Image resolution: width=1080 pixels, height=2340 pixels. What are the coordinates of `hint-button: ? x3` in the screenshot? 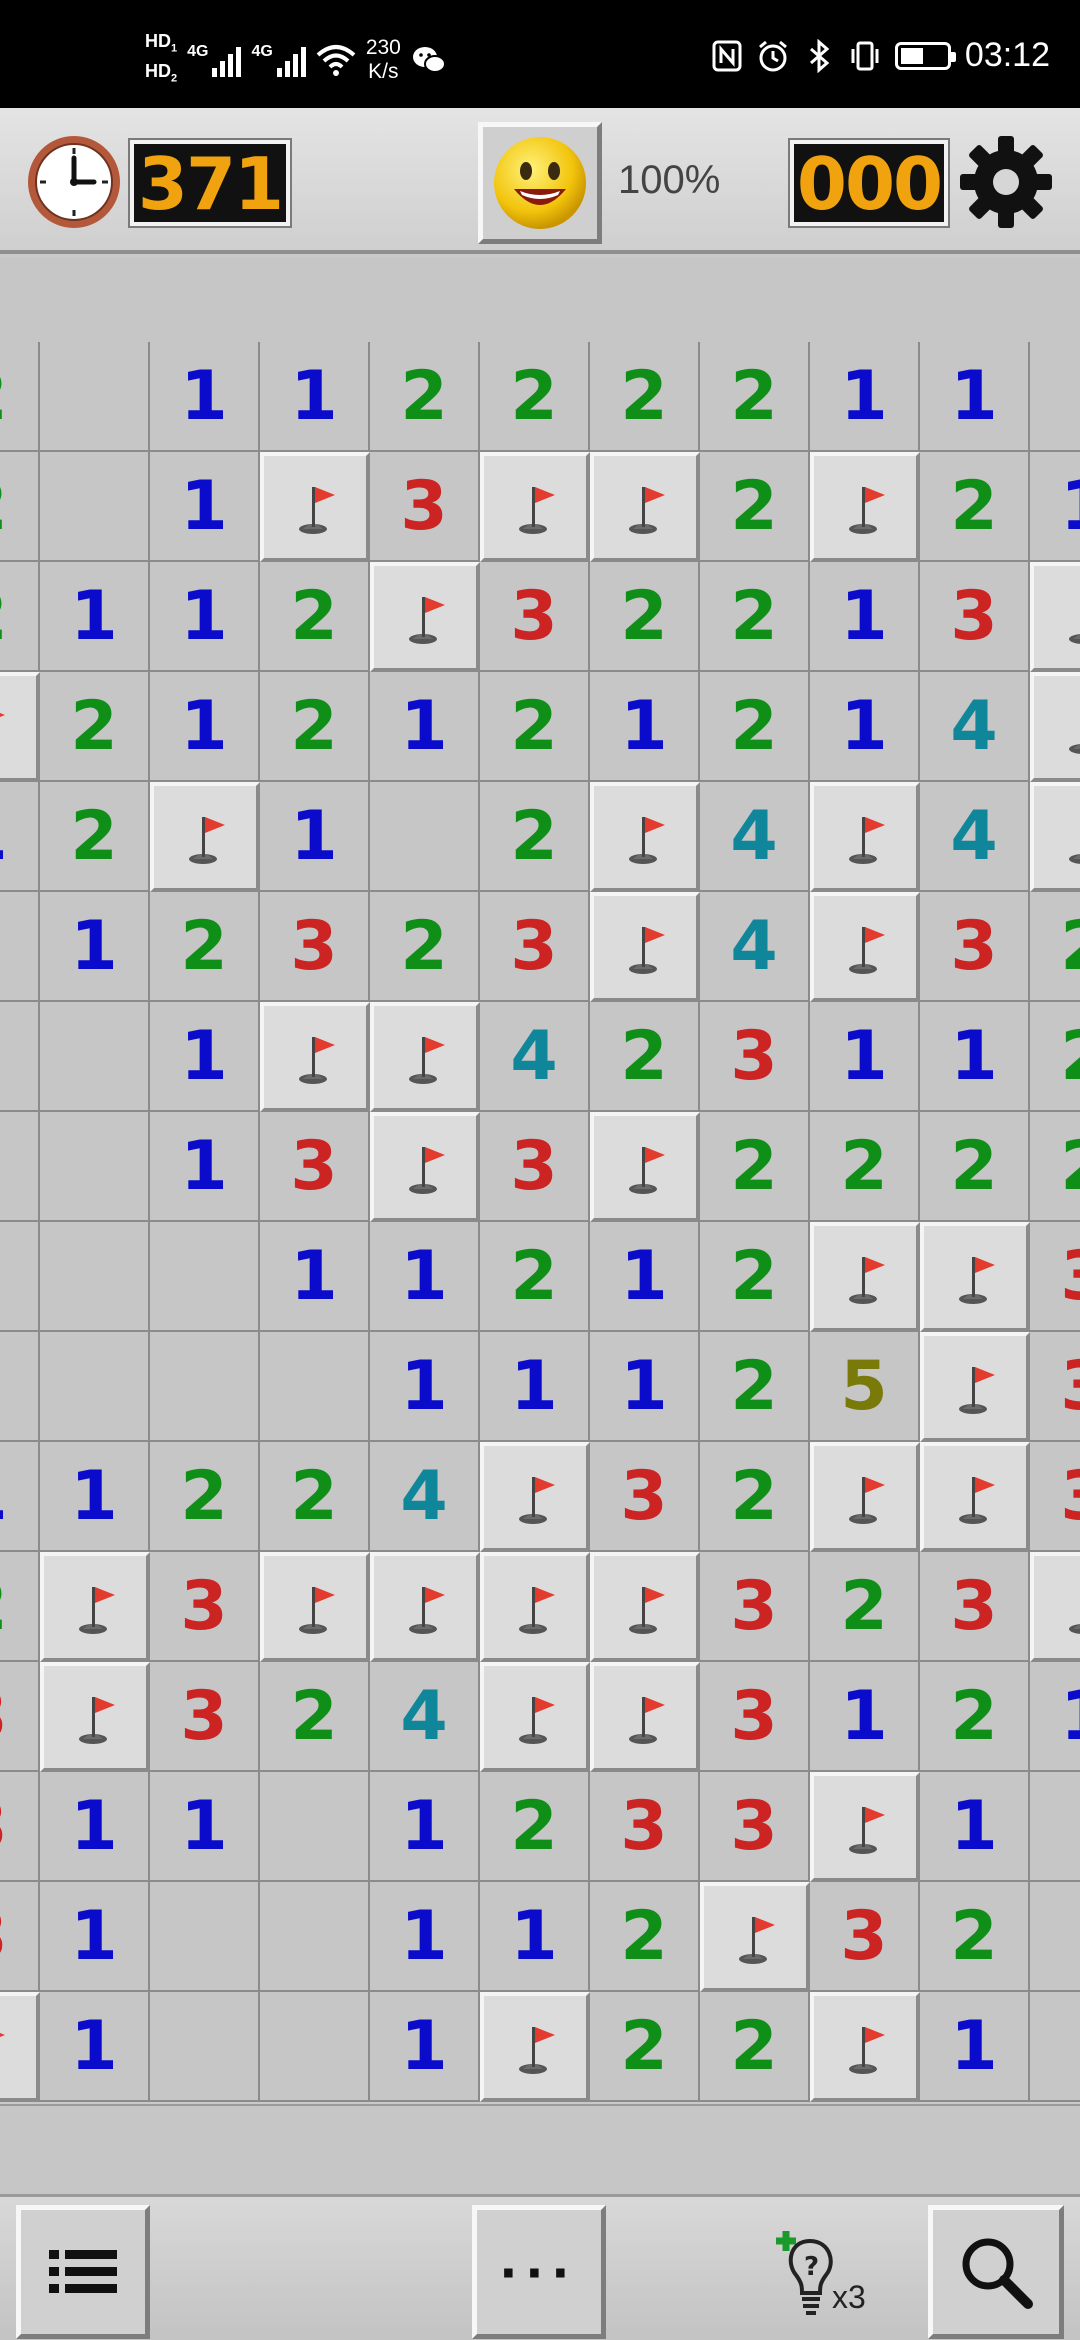 It's located at (823, 2279).